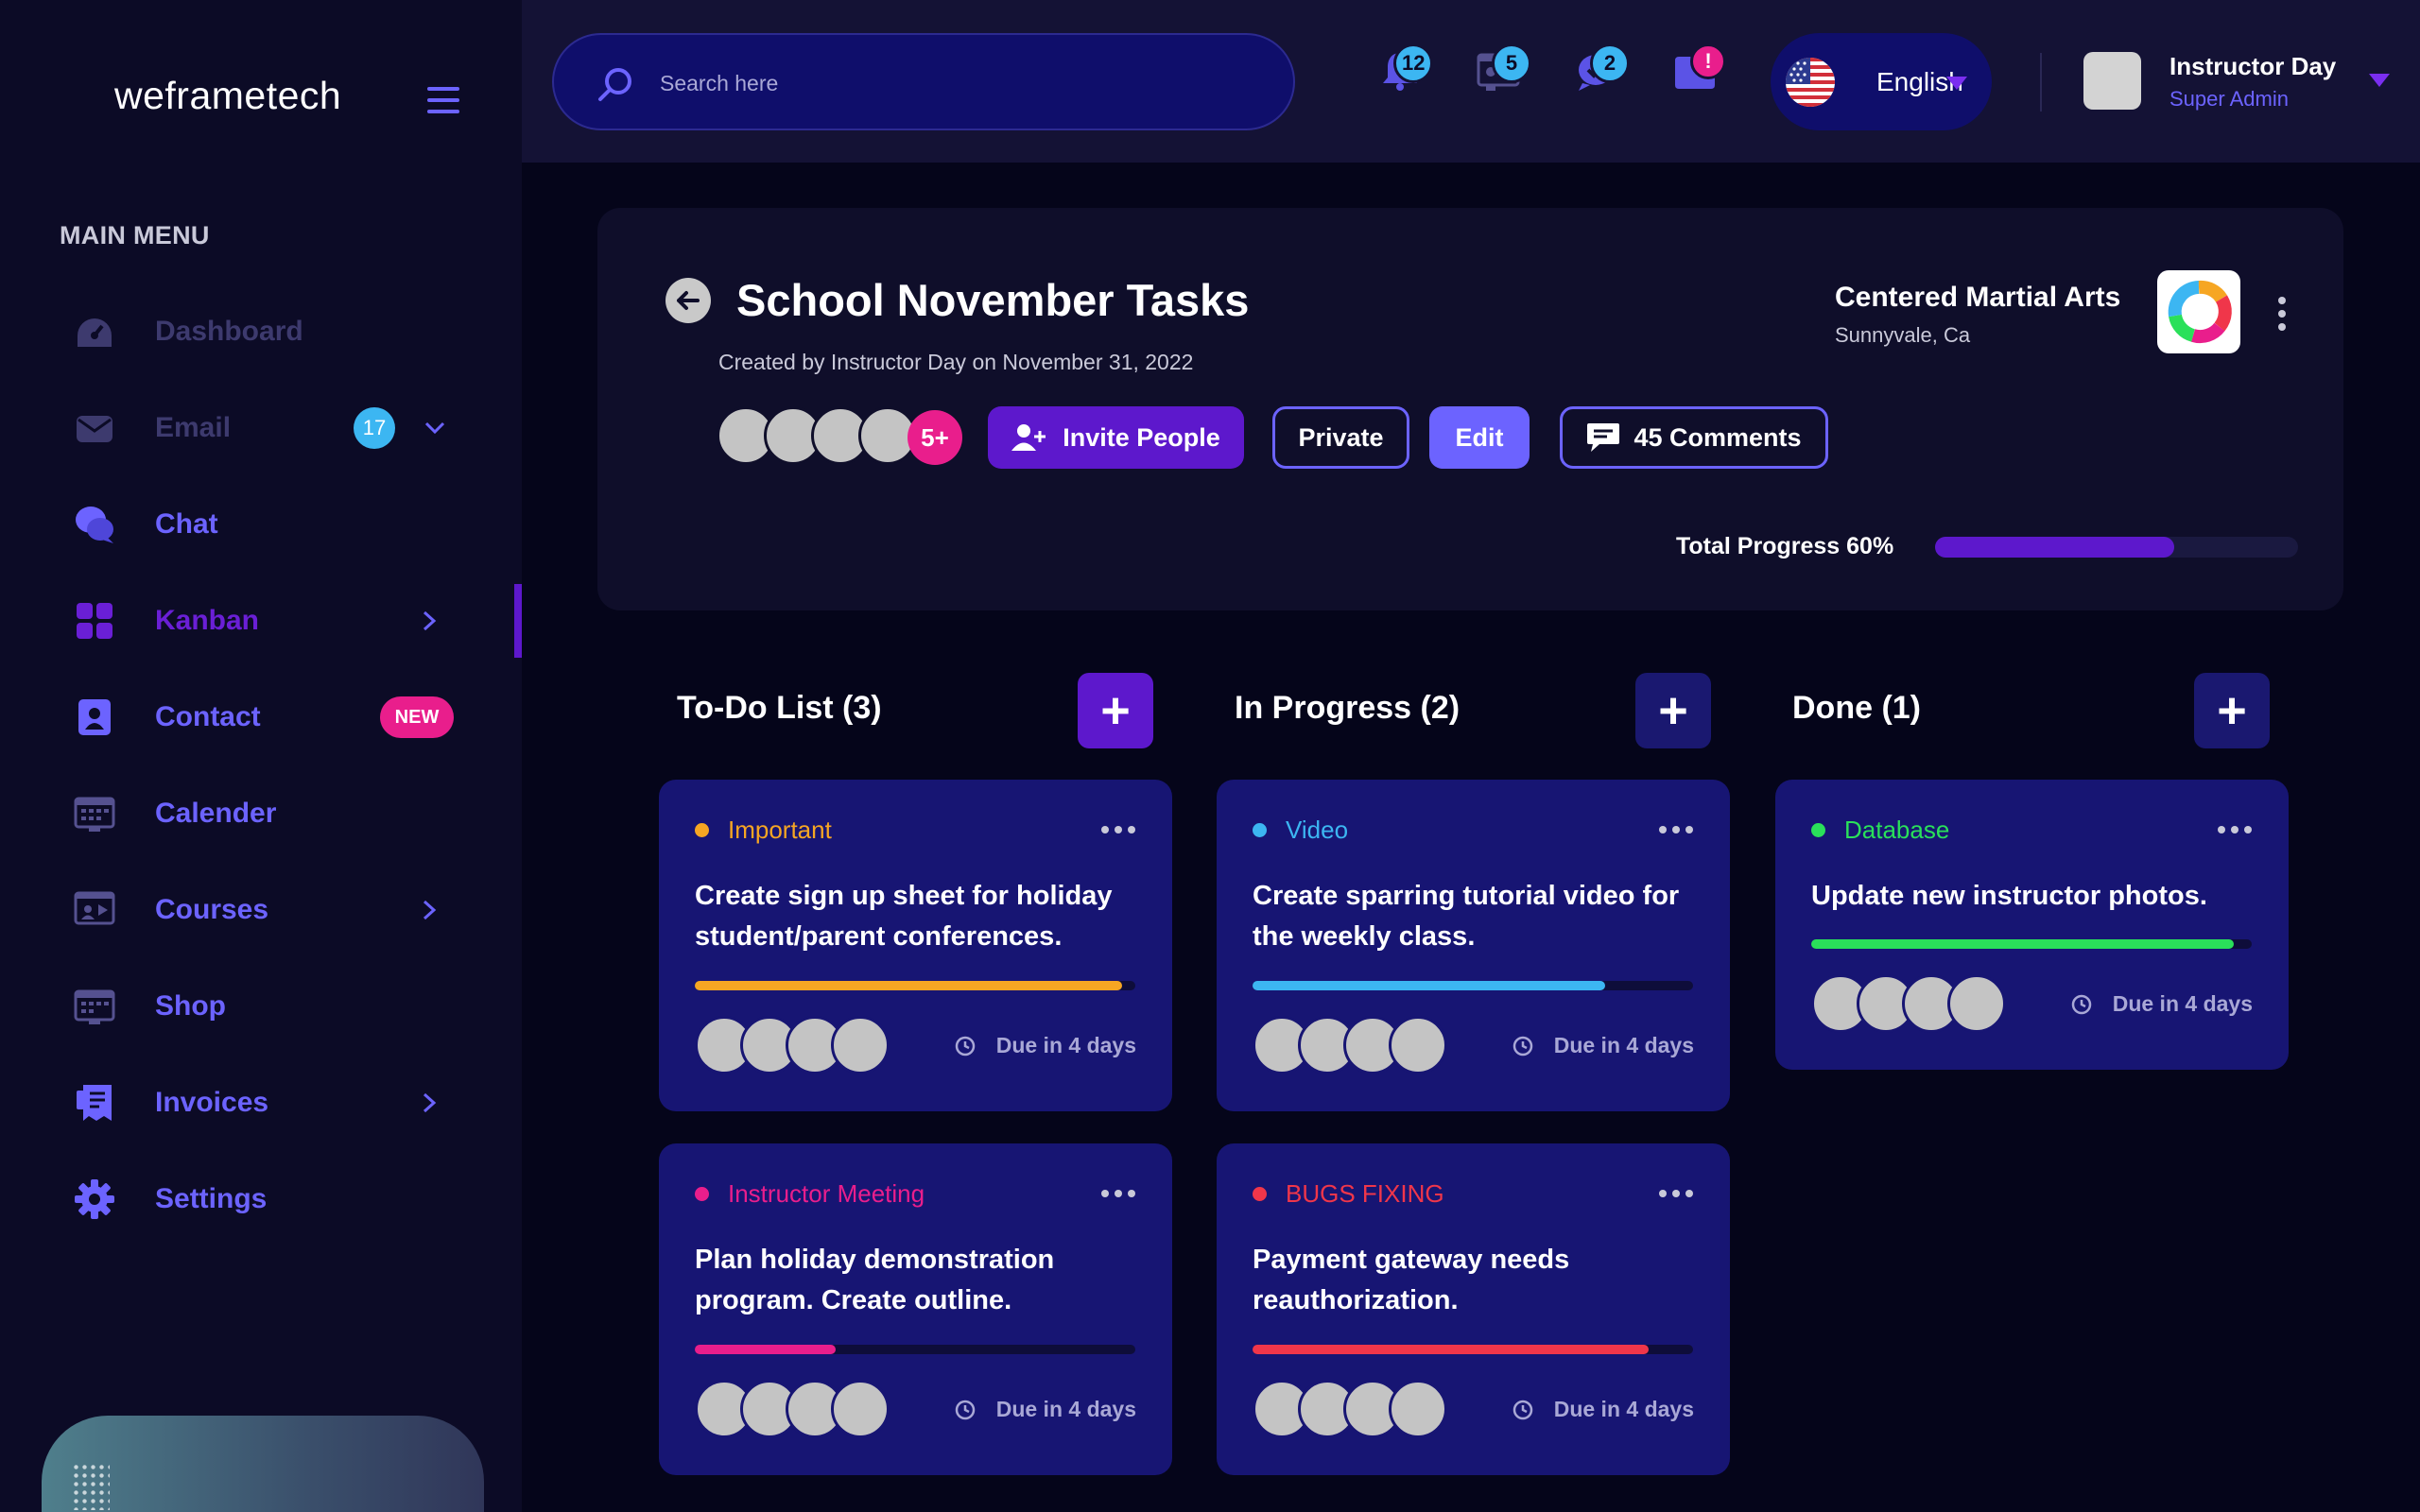 This screenshot has height=1512, width=2420. Describe the element at coordinates (1718, 437) in the screenshot. I see `comments-label: 45 Comments` at that location.